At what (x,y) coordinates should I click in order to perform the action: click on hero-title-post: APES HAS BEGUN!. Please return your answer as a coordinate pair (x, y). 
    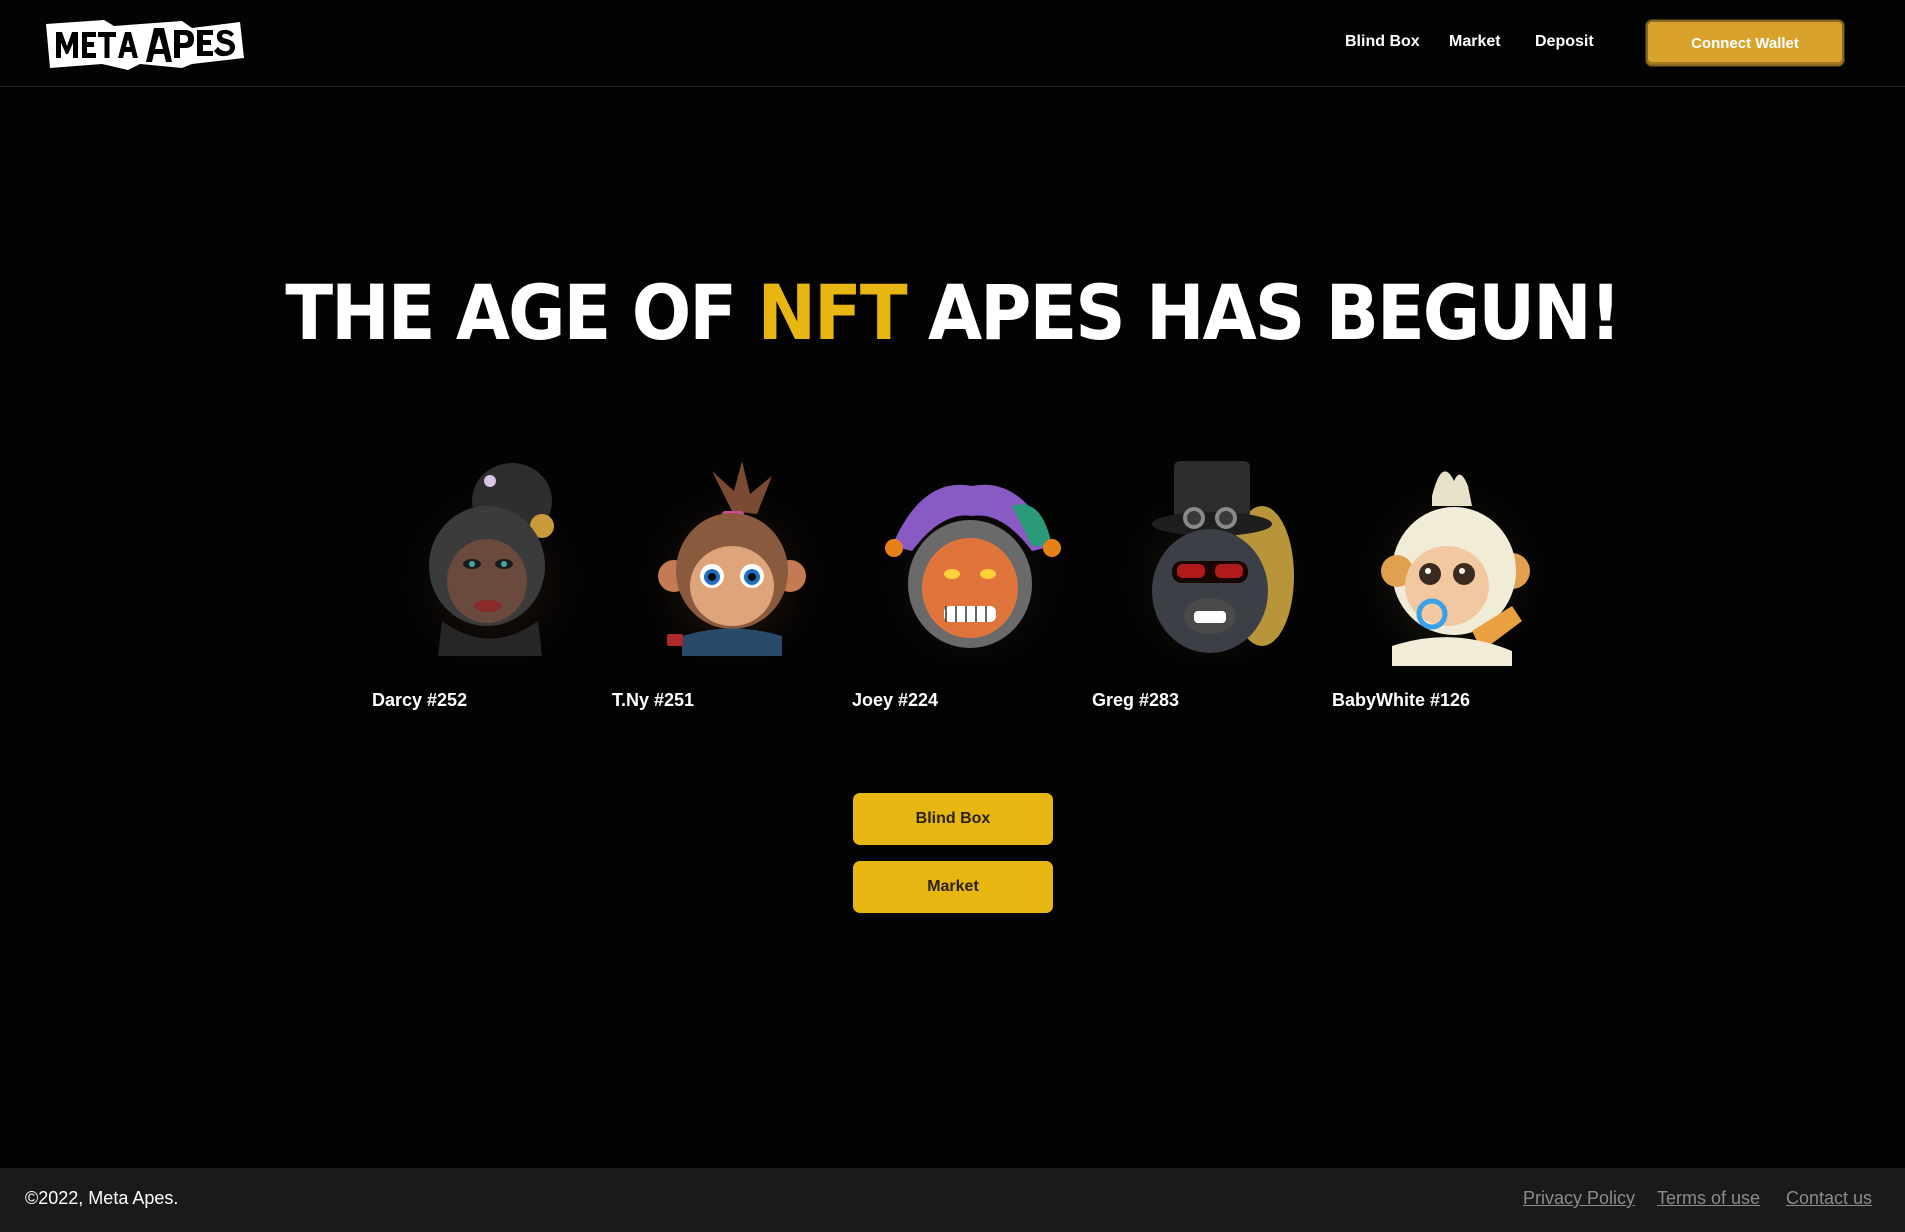
    Looking at the image, I should click on (1263, 313).